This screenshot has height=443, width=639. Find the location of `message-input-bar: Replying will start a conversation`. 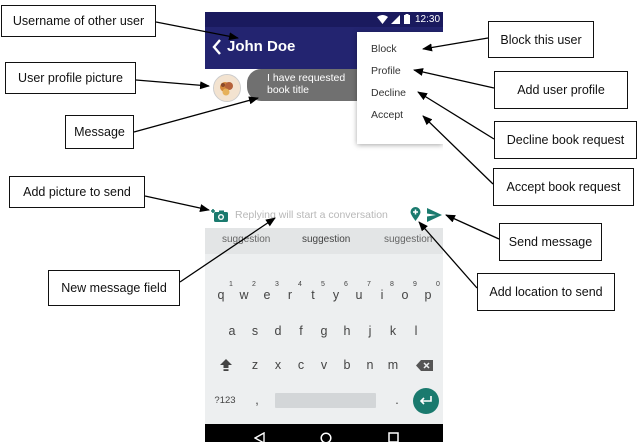

message-input-bar: Replying will start a conversation is located at coordinates (324, 216).